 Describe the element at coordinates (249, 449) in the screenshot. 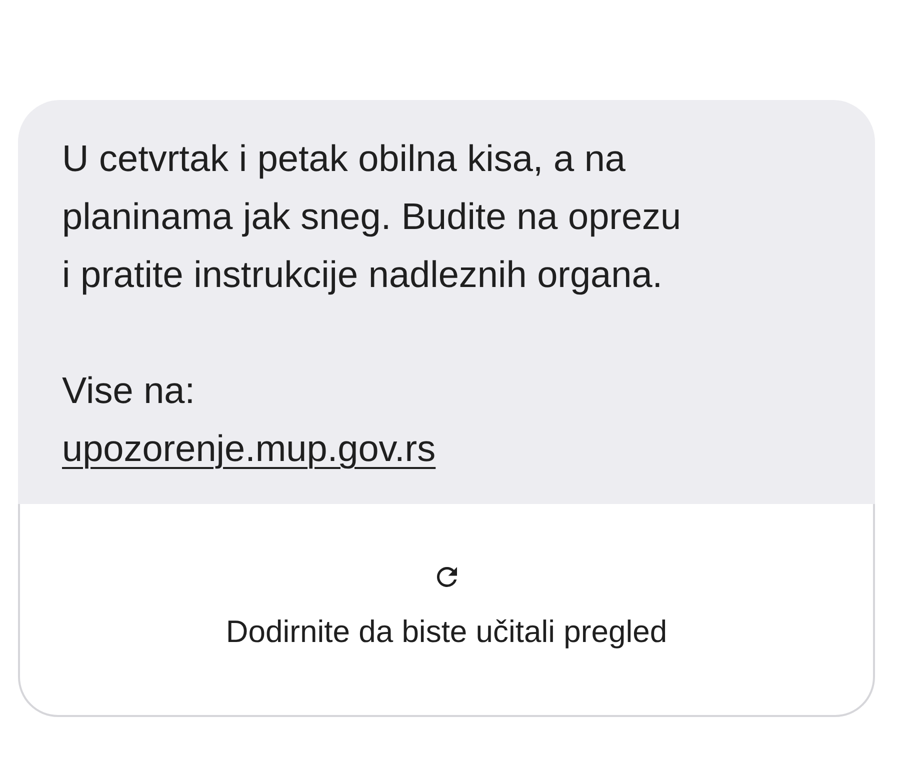

I see `message-link: upozorenje.mup.gov.rs` at that location.